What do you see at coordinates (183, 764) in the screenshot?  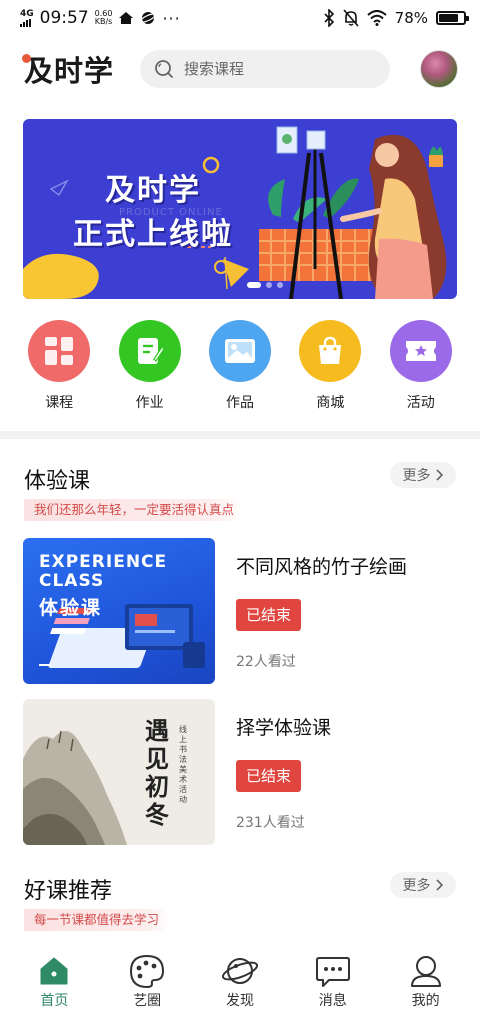 I see `thumbnail-calligraphy-subtitle: 线上书法美术活动` at bounding box center [183, 764].